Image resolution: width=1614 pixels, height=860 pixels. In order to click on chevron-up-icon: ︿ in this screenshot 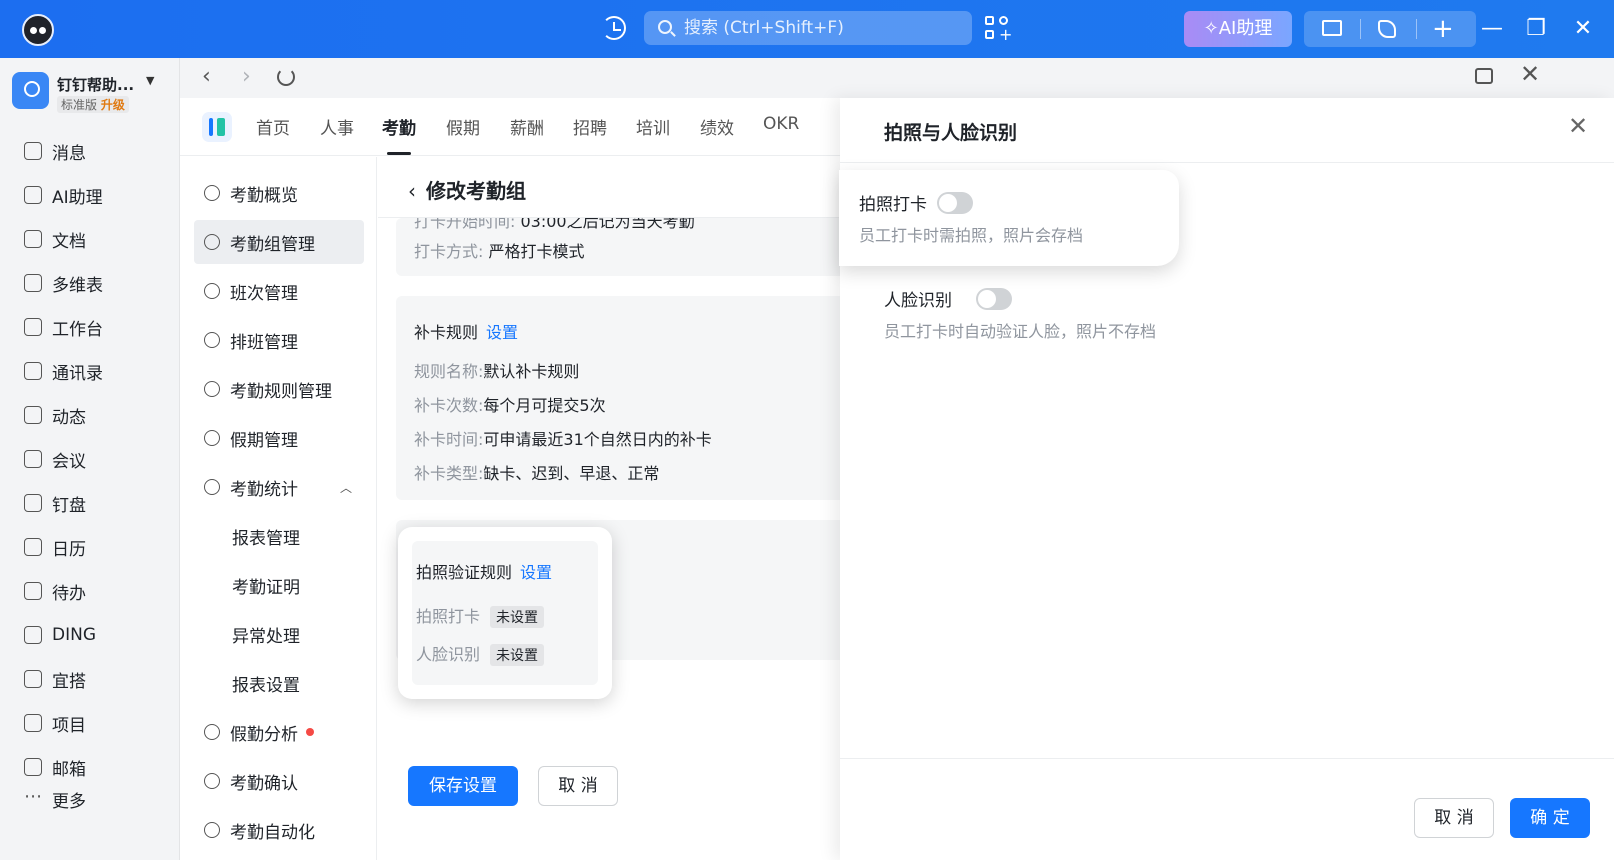, I will do `click(346, 487)`.